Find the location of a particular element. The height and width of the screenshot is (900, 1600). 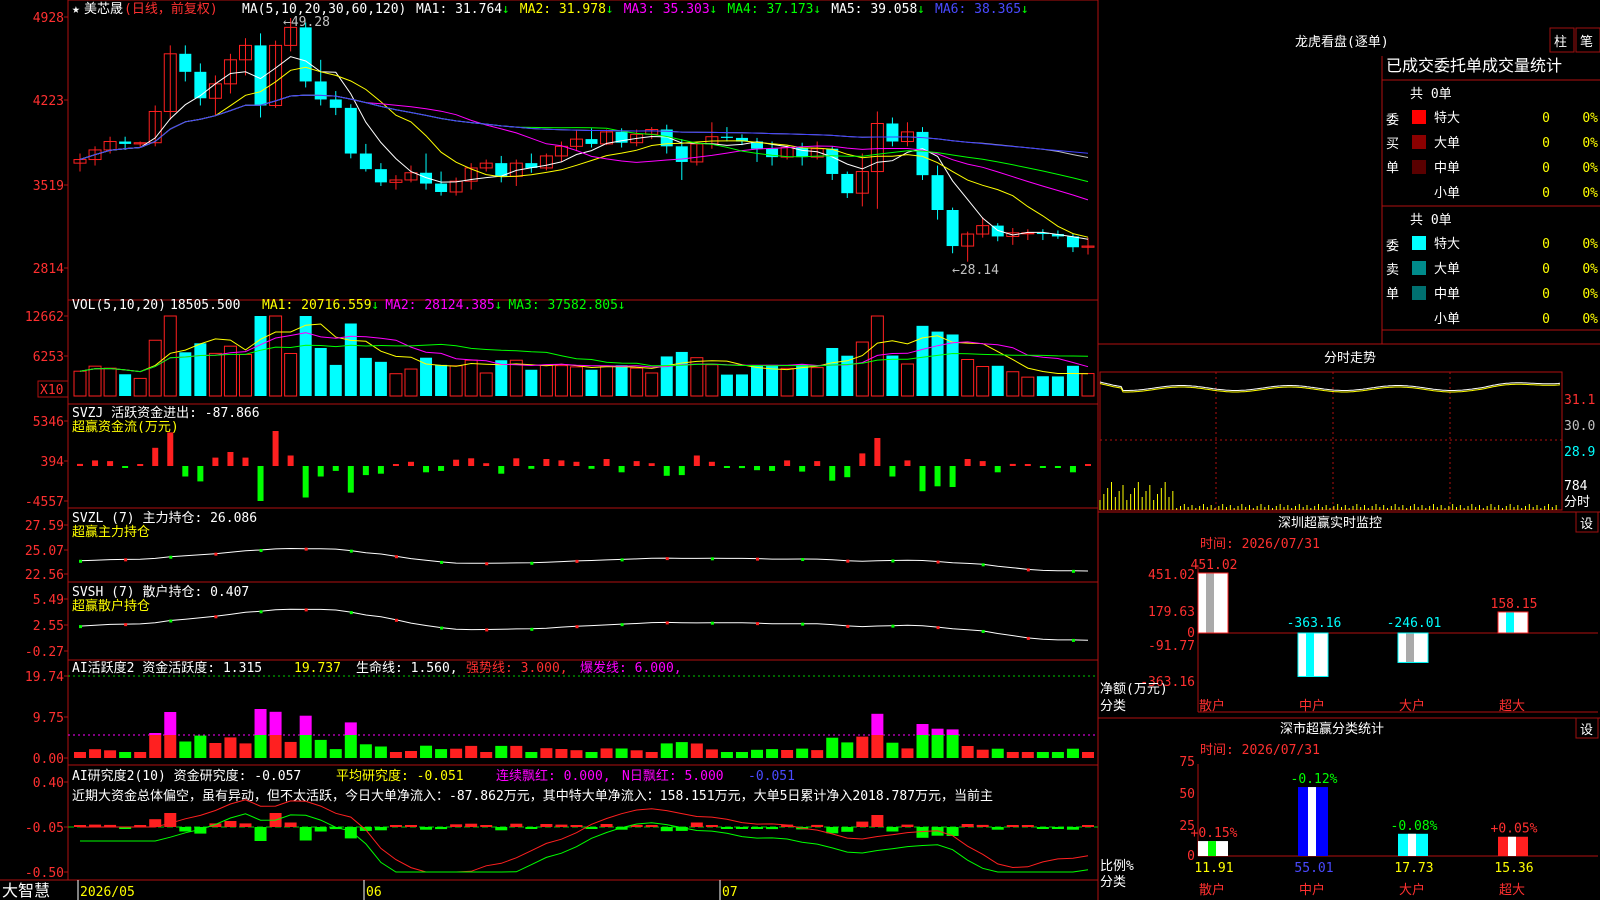

svsh-subtitle: 超赢散户持仓 is located at coordinates (111, 606).